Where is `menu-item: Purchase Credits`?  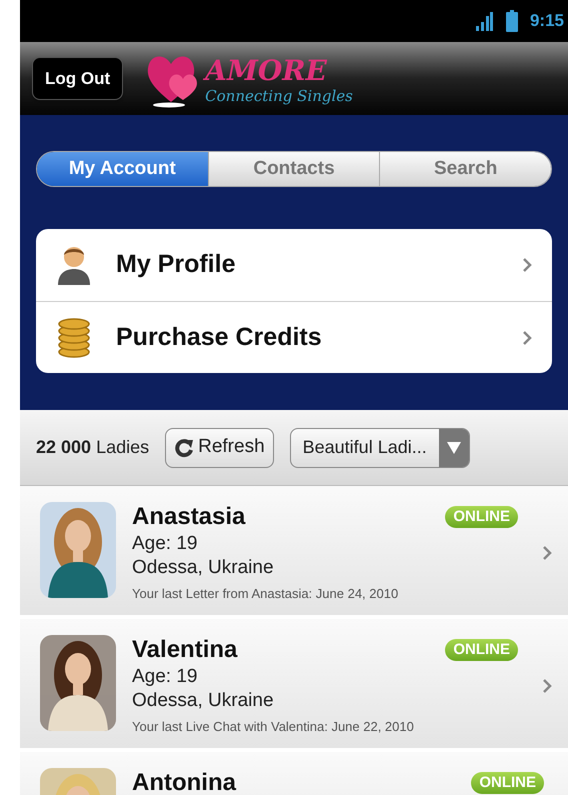 menu-item: Purchase Credits is located at coordinates (294, 337).